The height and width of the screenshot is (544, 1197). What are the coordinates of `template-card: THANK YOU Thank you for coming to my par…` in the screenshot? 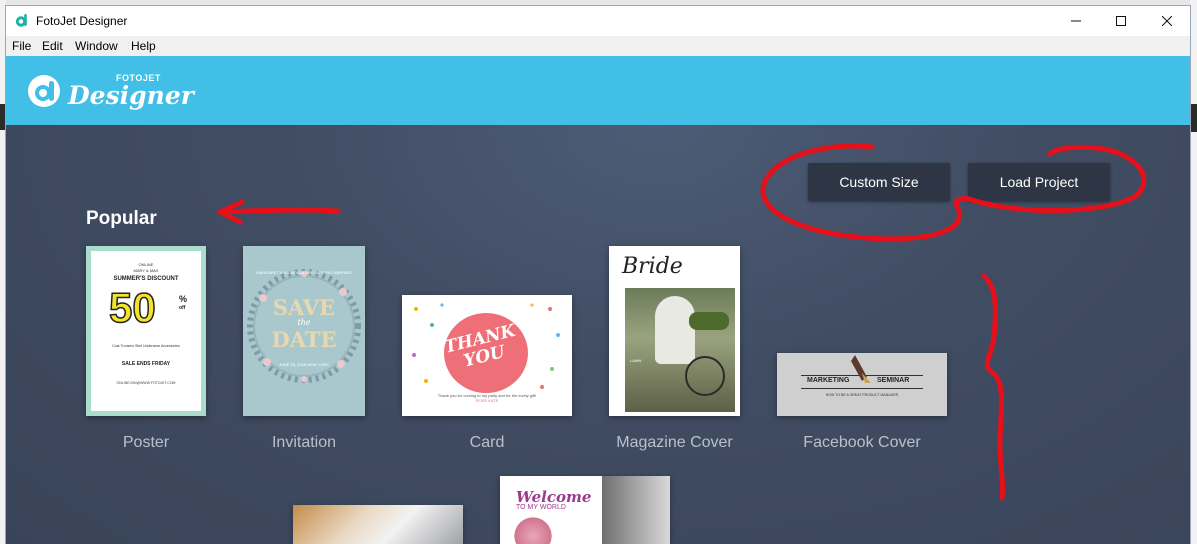 It's located at (487, 355).